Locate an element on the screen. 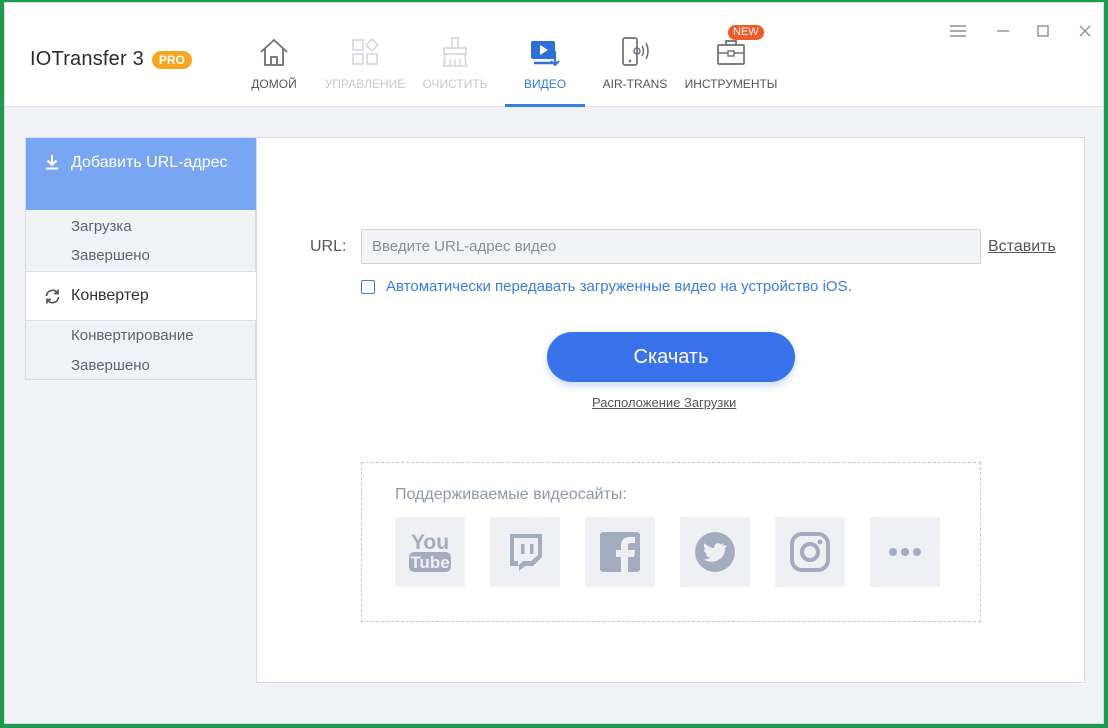  toolbox-icon is located at coordinates (731, 52).